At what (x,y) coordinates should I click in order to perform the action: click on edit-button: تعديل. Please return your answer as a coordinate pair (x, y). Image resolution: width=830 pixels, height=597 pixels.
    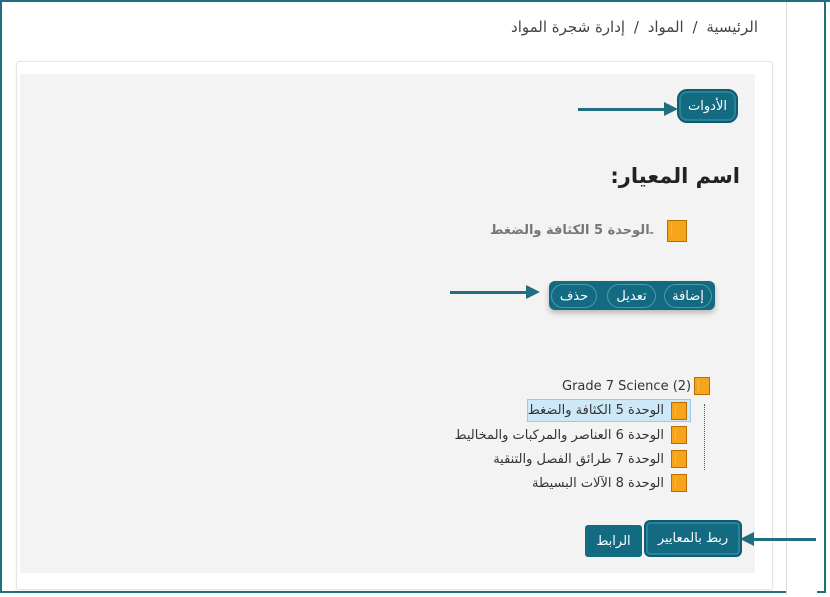
    Looking at the image, I should click on (631, 296).